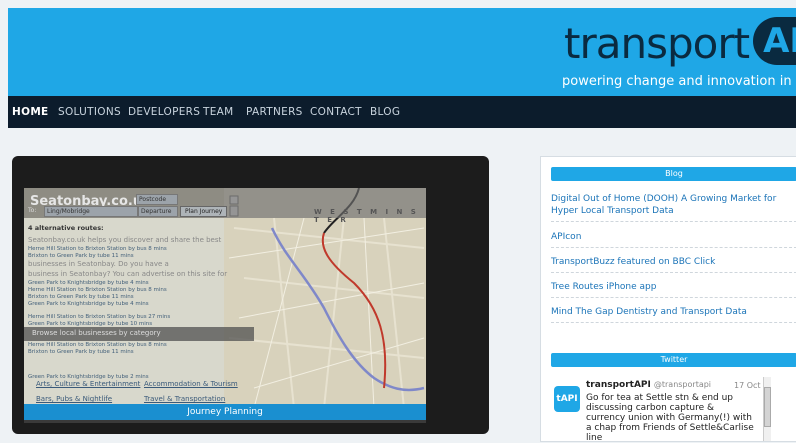 This screenshot has width=796, height=443. What do you see at coordinates (30, 124) in the screenshot?
I see `active-nav-pointer` at bounding box center [30, 124].